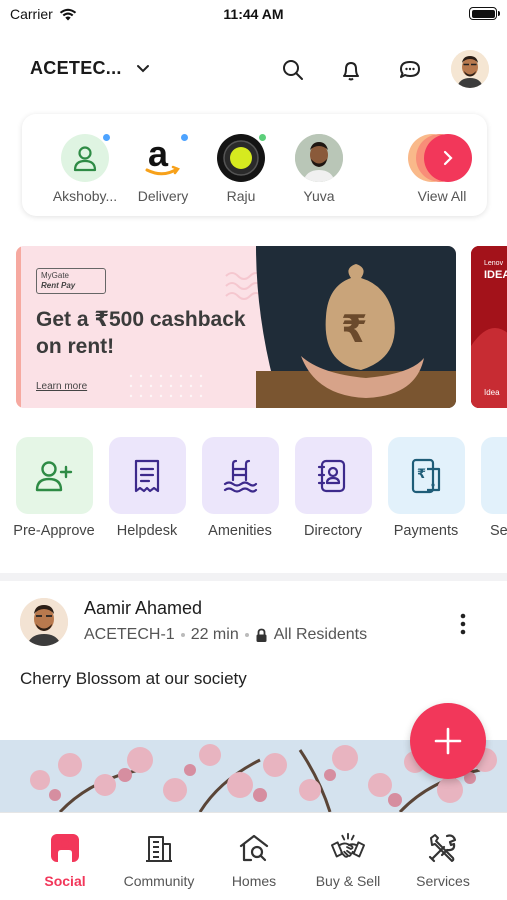 The width and height of the screenshot is (507, 900). I want to click on directory-button: Directory, so click(333, 488).